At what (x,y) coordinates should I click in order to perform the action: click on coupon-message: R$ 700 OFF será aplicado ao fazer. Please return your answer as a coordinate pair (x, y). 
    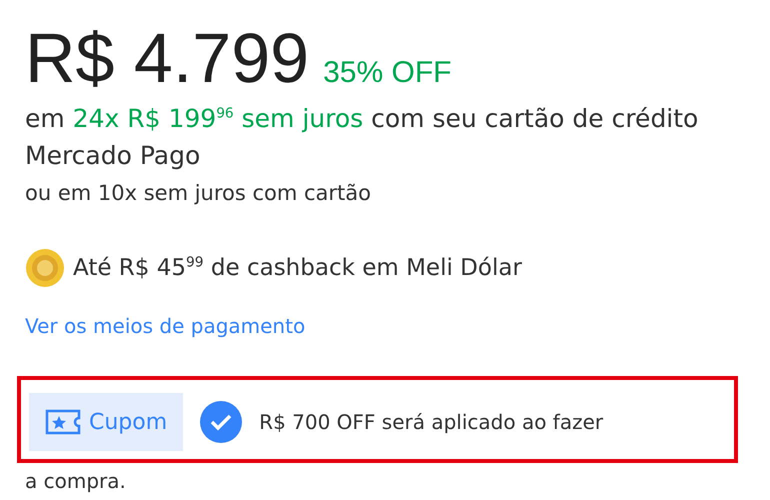
    Looking at the image, I should click on (431, 422).